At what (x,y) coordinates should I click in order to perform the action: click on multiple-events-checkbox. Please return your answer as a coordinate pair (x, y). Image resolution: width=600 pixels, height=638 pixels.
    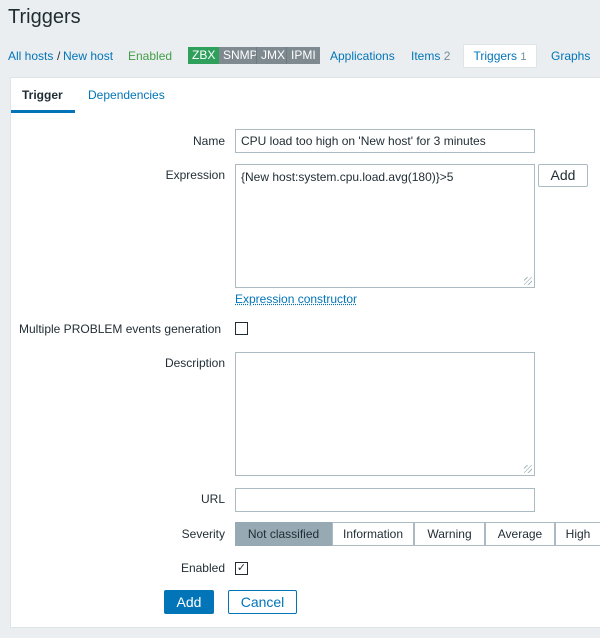
    Looking at the image, I should click on (241, 328).